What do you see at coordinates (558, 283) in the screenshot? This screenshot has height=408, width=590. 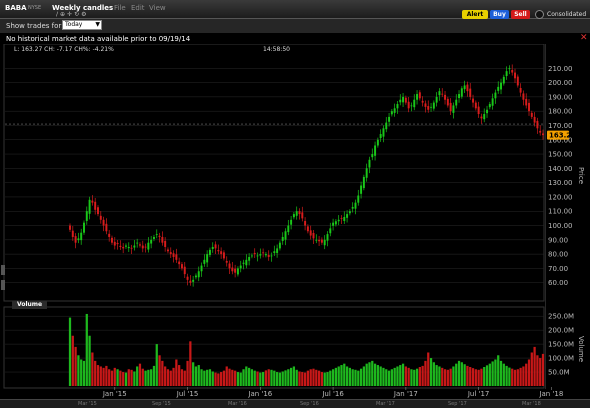 I see `price-tick-label: 60.00` at bounding box center [558, 283].